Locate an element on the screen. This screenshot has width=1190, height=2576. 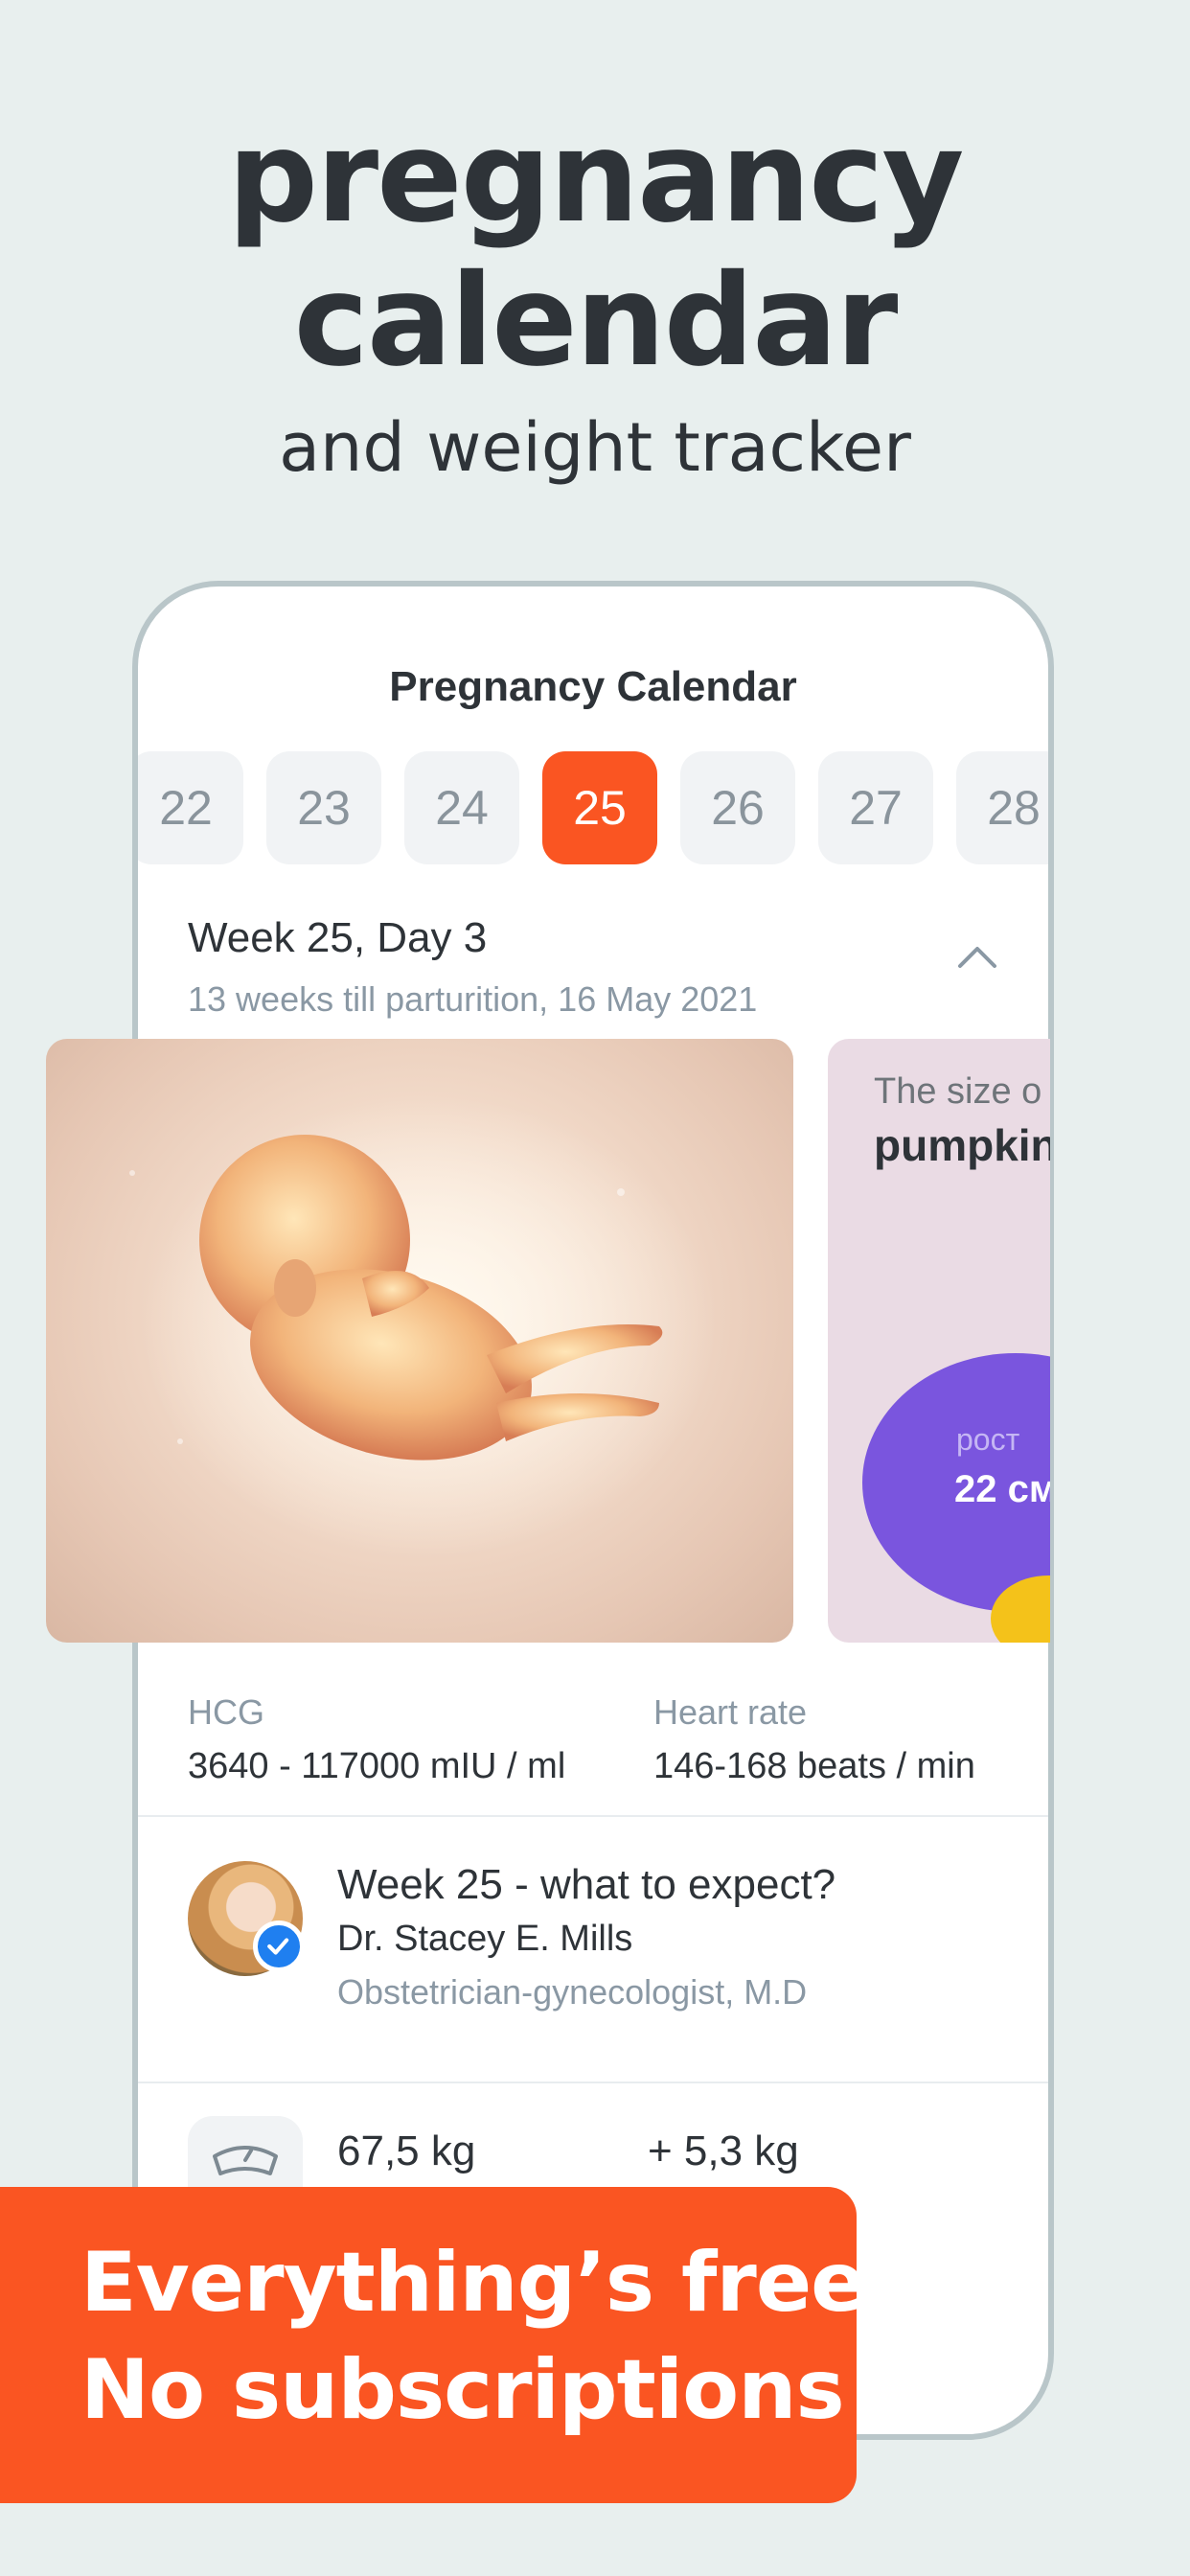
doctor-role: Obstetrician-gynecologist, M.D is located at coordinates (573, 1992).